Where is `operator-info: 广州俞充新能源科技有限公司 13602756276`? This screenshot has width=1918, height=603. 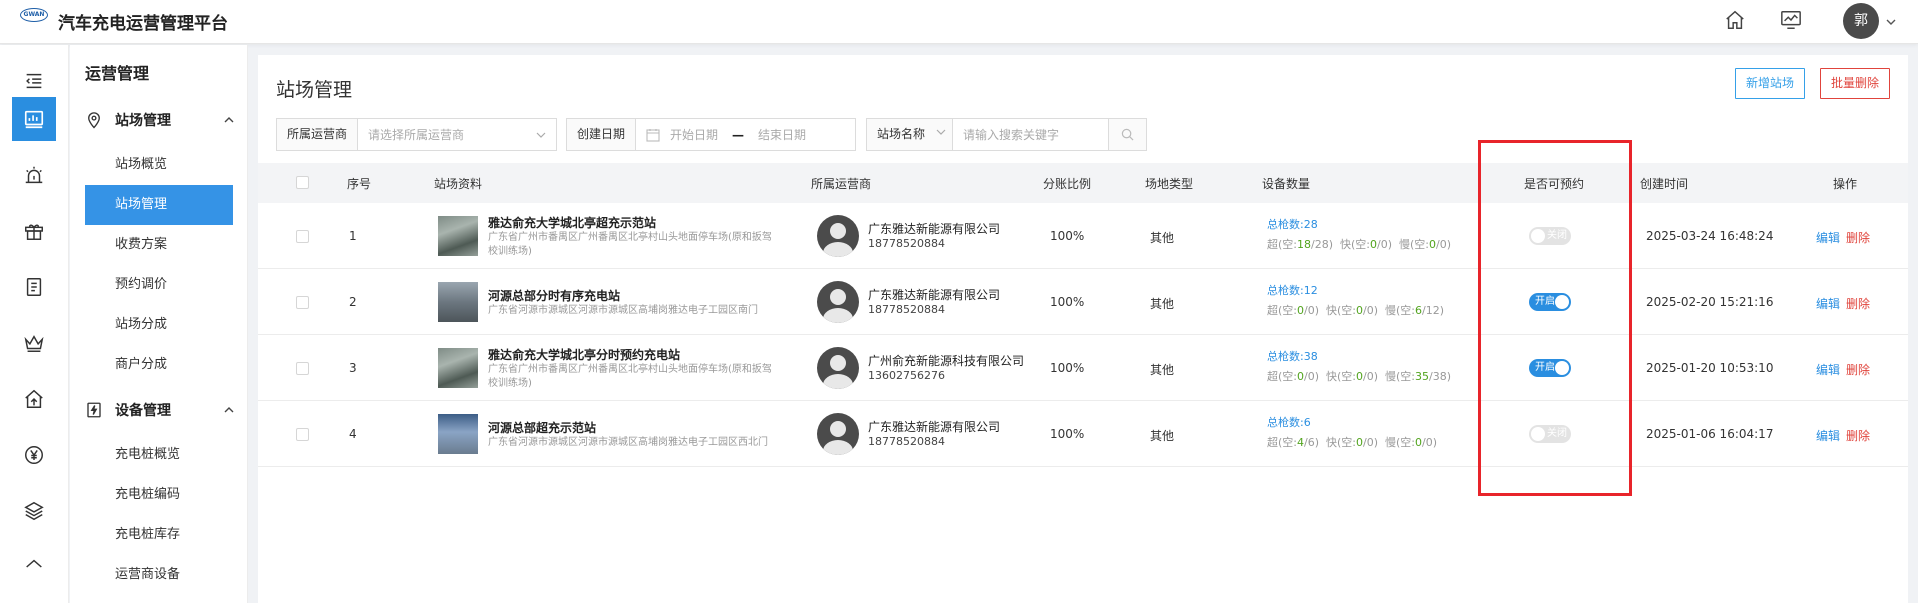
operator-info: 广州俞充新能源科技有限公司 13602756276 is located at coordinates (946, 367).